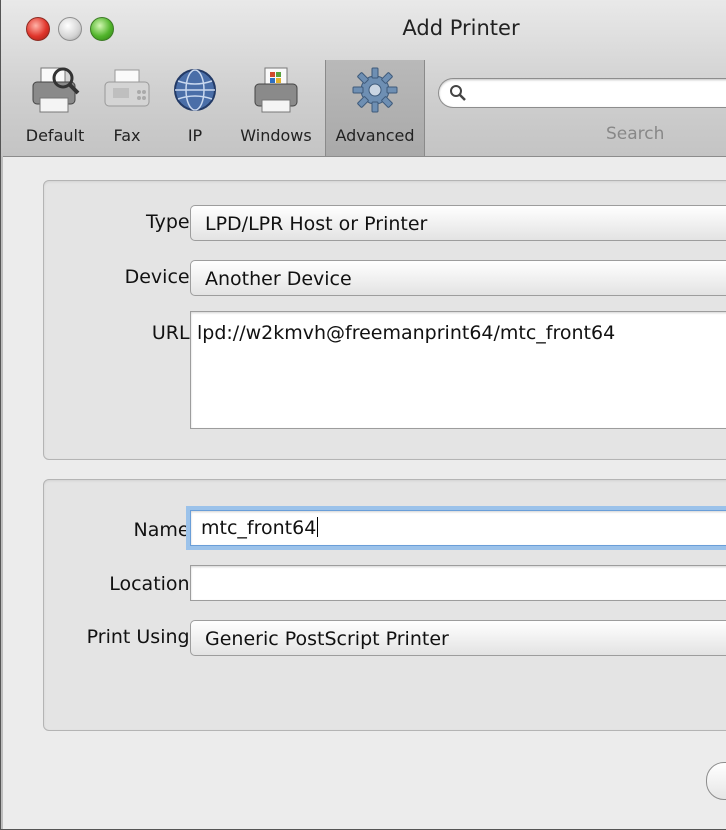 The height and width of the screenshot is (830, 726). I want to click on name-label: Name:, so click(164, 530).